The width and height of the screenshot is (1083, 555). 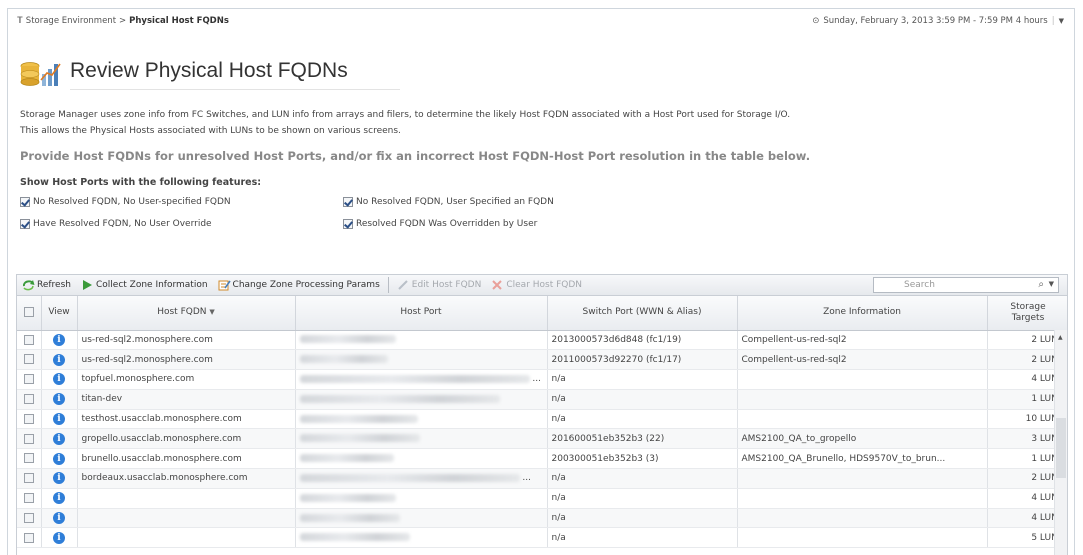 I want to click on select-all-checkbox, so click(x=28, y=312).